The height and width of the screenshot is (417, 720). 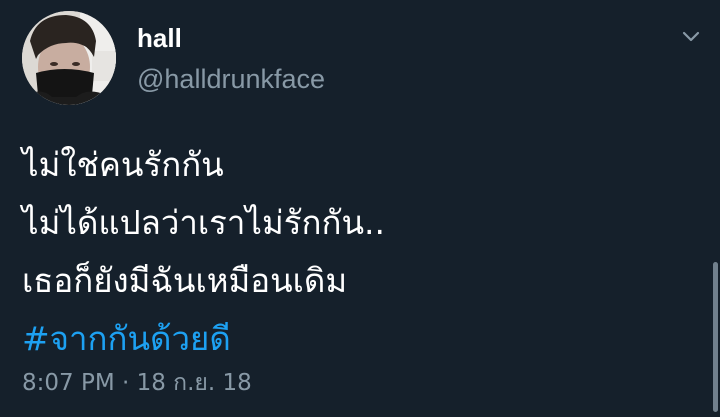 I want to click on scrollbar-thumb, so click(x=715, y=337).